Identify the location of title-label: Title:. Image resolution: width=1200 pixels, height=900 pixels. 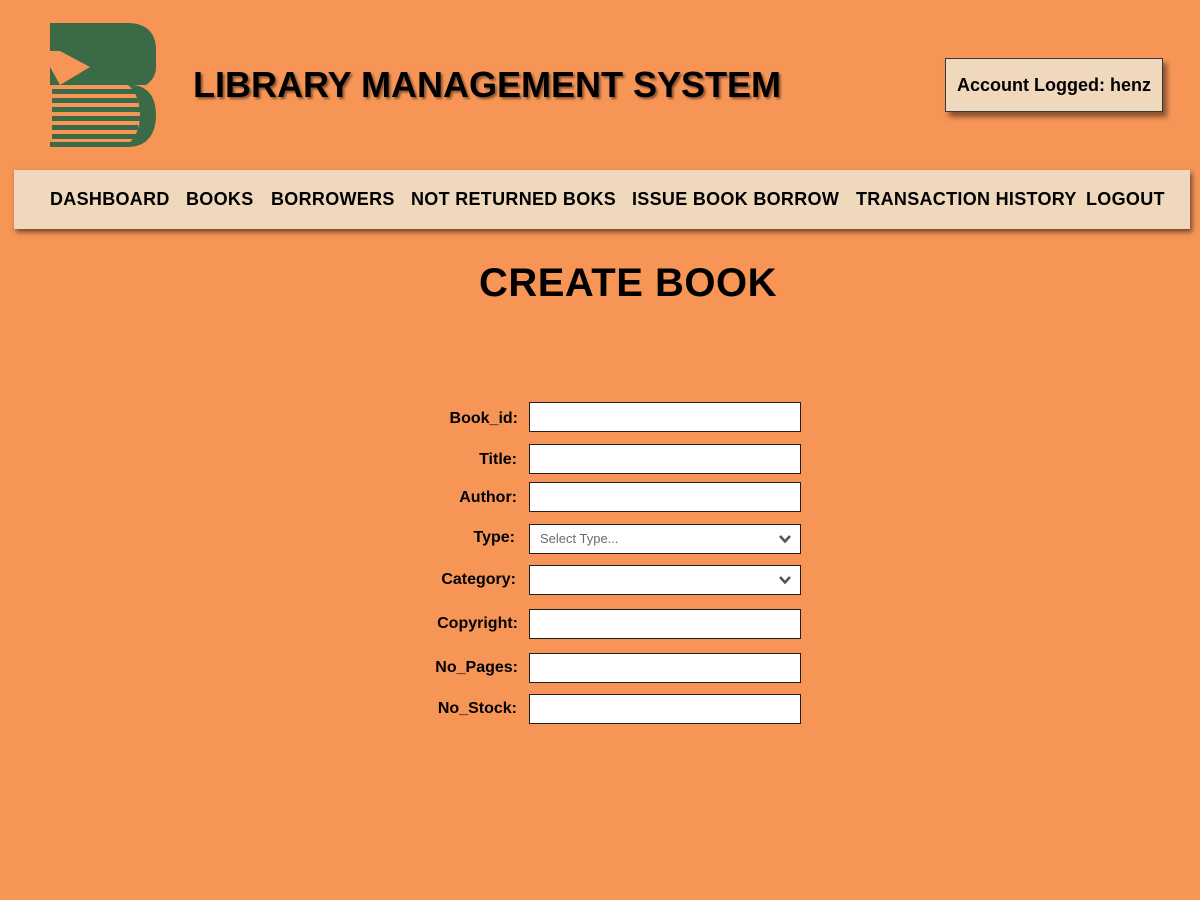
(498, 459).